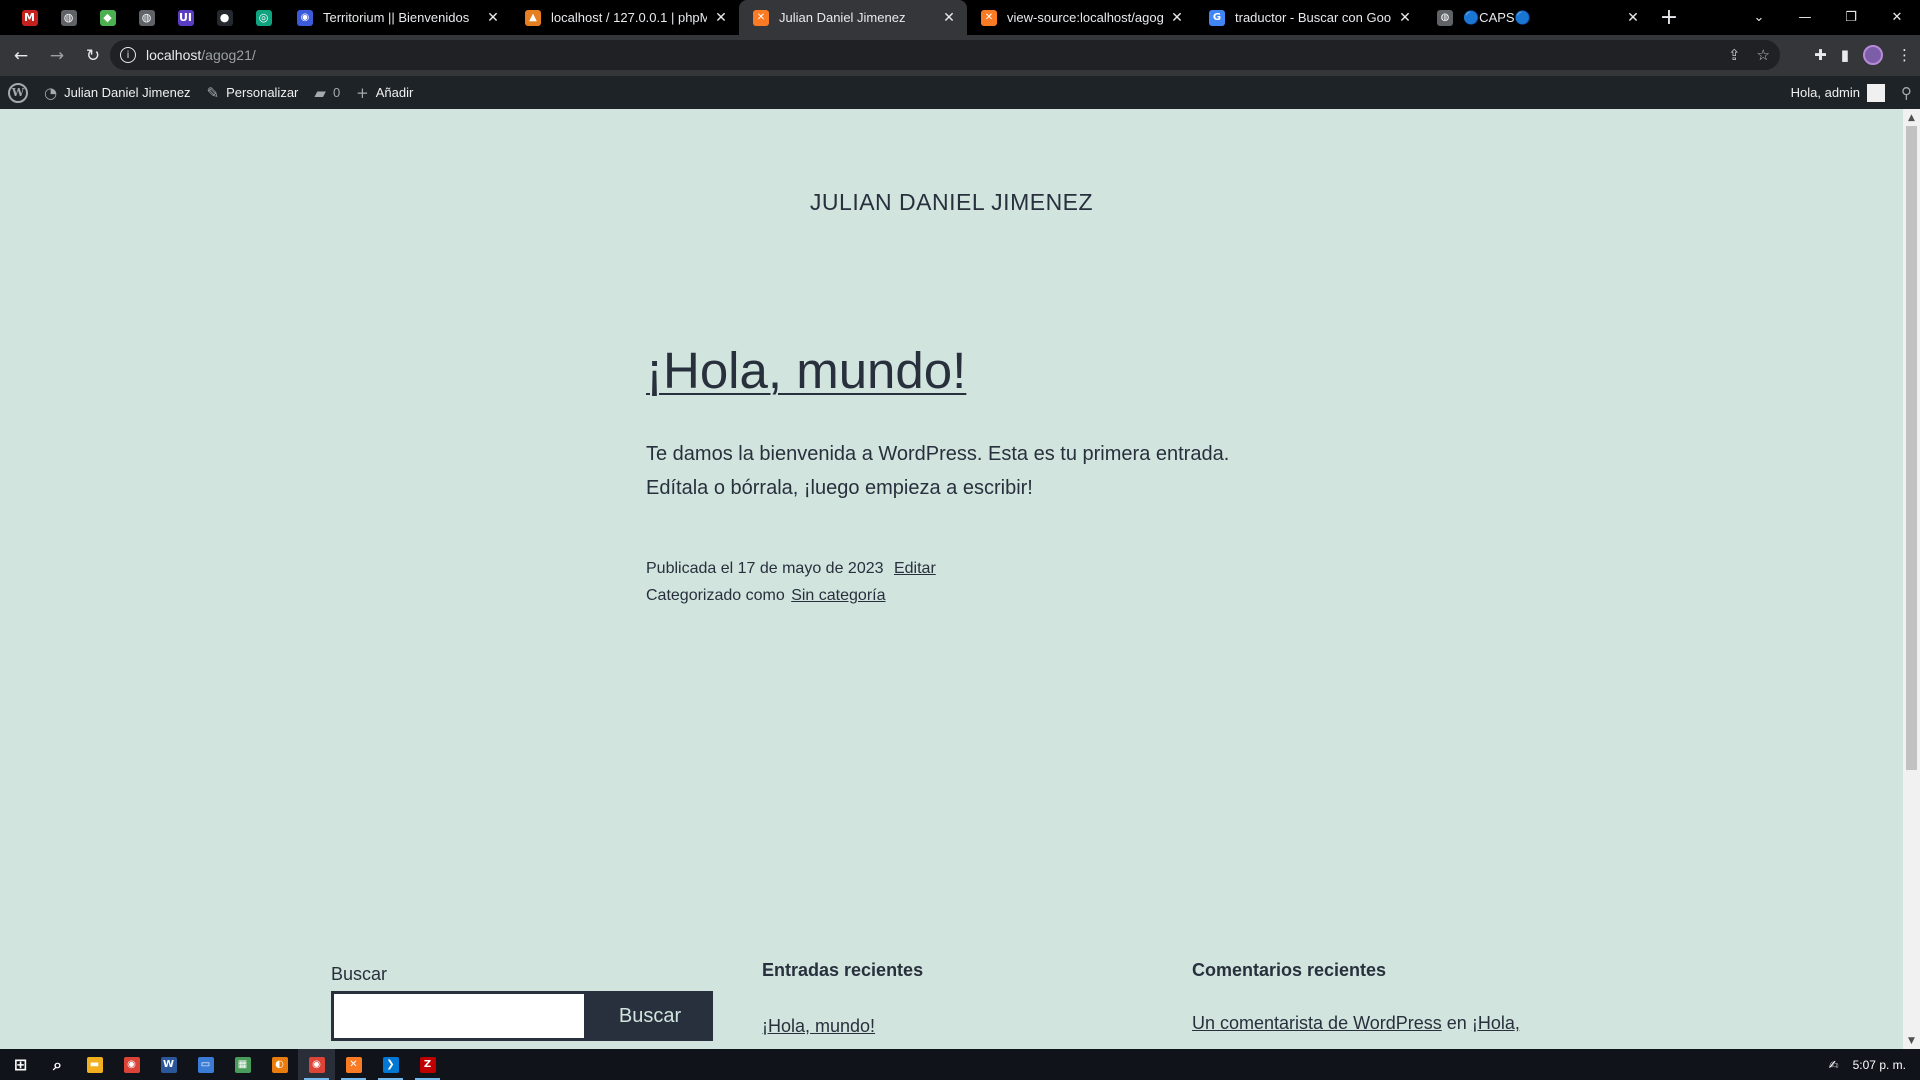  What do you see at coordinates (394, 92) in the screenshot?
I see `add-new-label: Añadir` at bounding box center [394, 92].